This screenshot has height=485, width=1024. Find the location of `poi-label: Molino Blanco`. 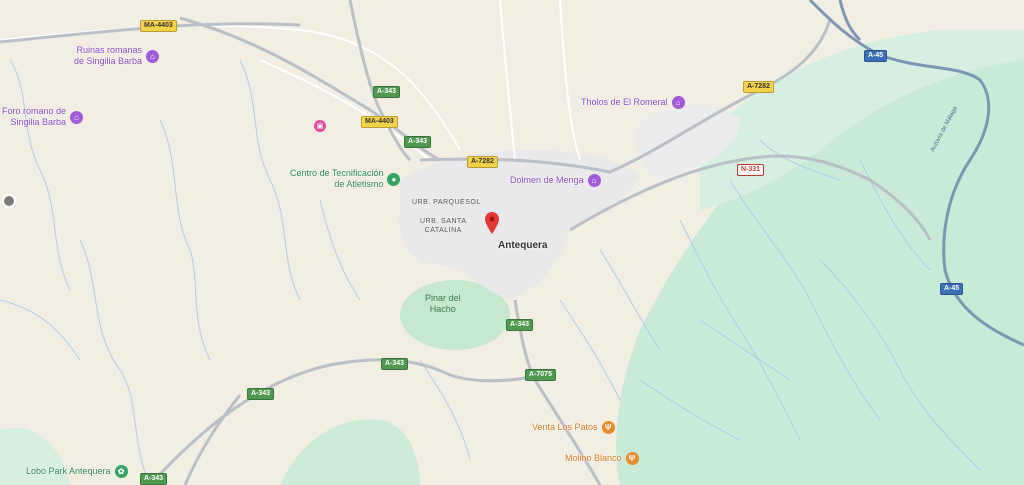

poi-label: Molino Blanco is located at coordinates (593, 458).